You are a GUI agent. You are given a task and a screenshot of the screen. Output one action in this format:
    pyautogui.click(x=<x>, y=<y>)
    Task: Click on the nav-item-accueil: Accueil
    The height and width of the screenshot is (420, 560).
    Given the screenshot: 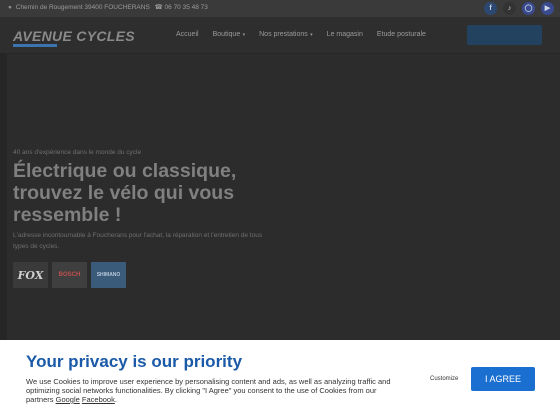 What is the action you would take?
    pyautogui.click(x=187, y=34)
    